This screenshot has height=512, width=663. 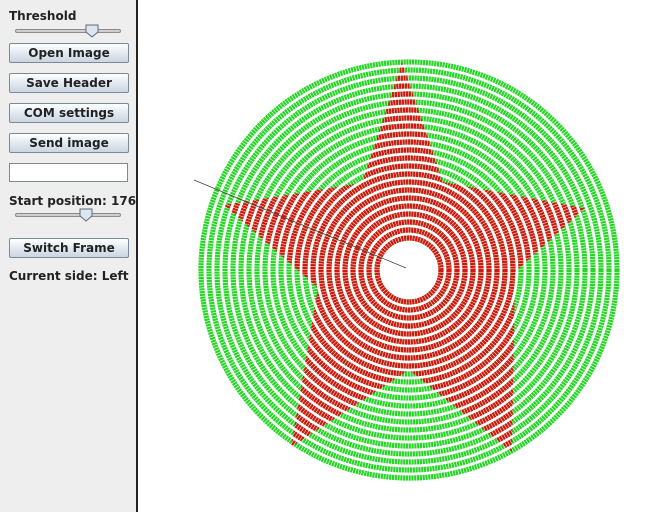 What do you see at coordinates (68, 172) in the screenshot?
I see `text-input` at bounding box center [68, 172].